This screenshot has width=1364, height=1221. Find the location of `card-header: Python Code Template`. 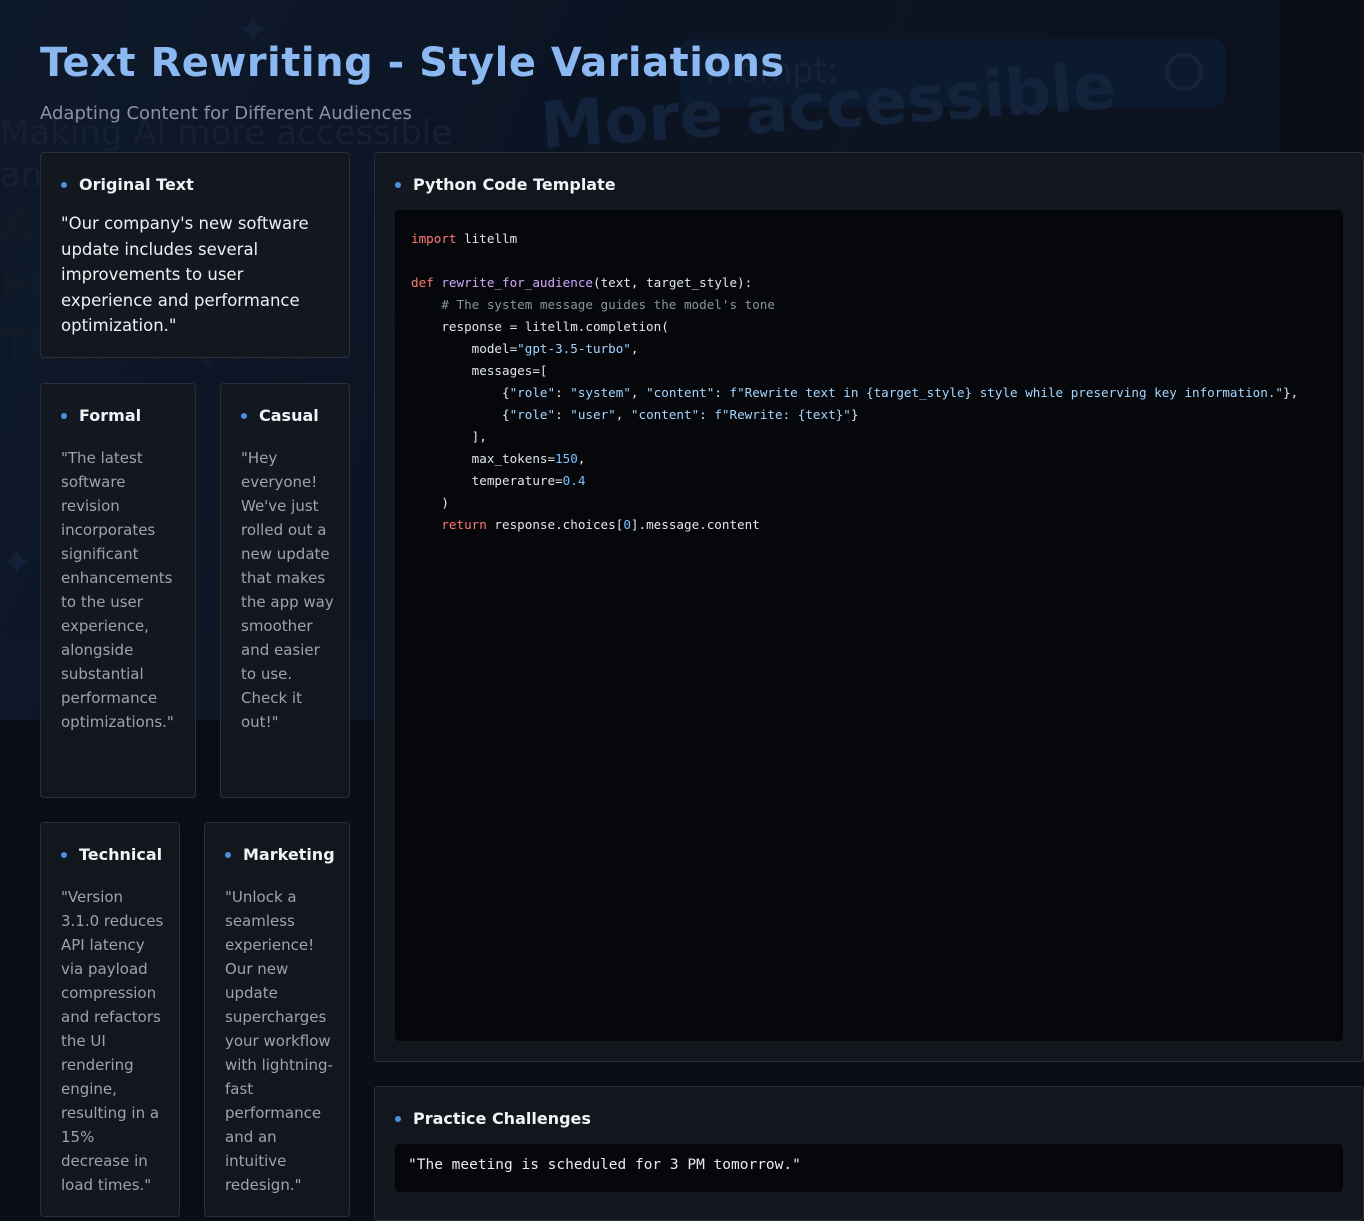

card-header: Python Code Template is located at coordinates (505, 184).